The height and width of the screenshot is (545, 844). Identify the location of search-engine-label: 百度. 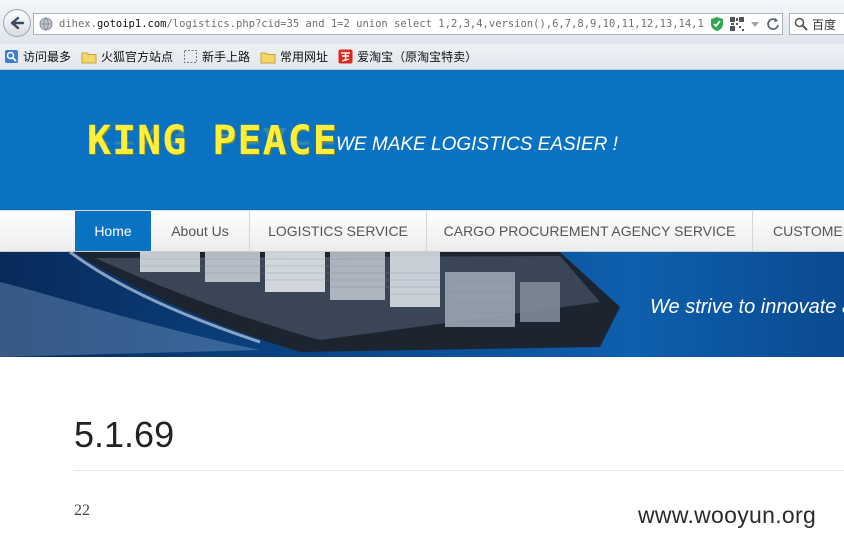
(824, 24).